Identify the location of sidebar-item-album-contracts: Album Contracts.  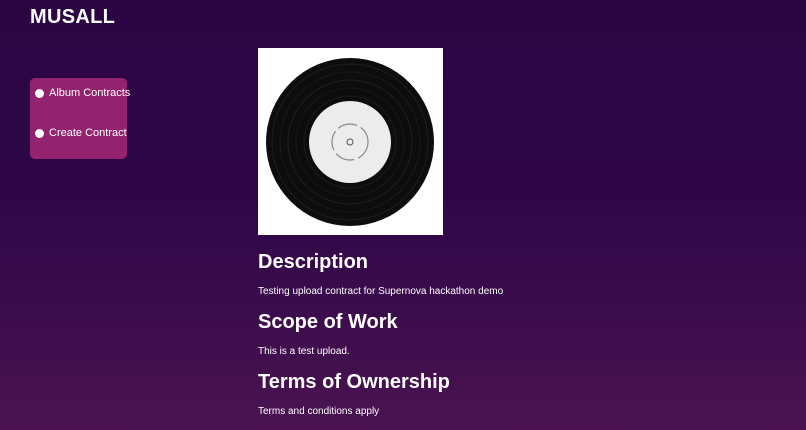
(82, 93).